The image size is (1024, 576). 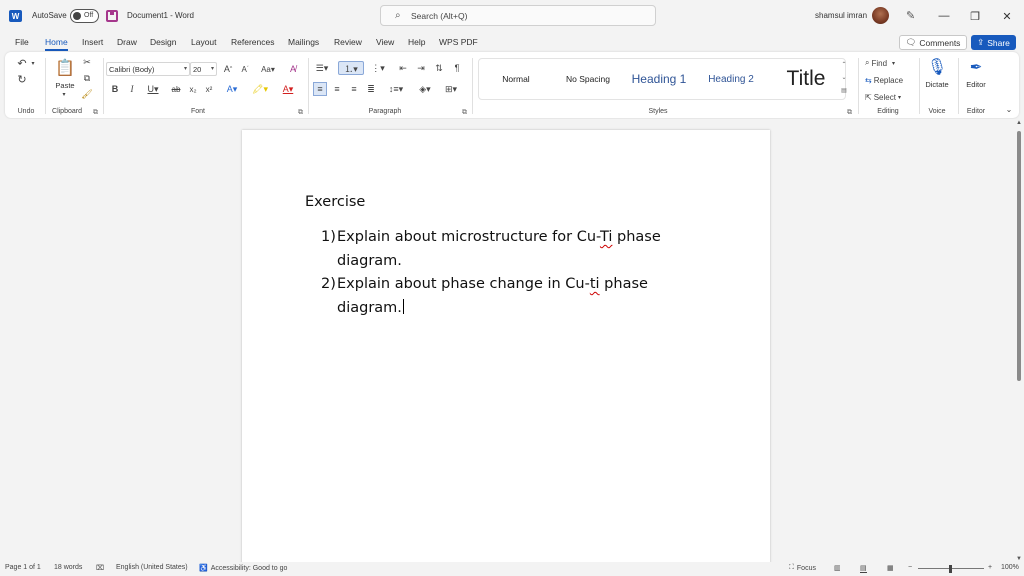 I want to click on italic-icon: I, so click(x=132, y=89).